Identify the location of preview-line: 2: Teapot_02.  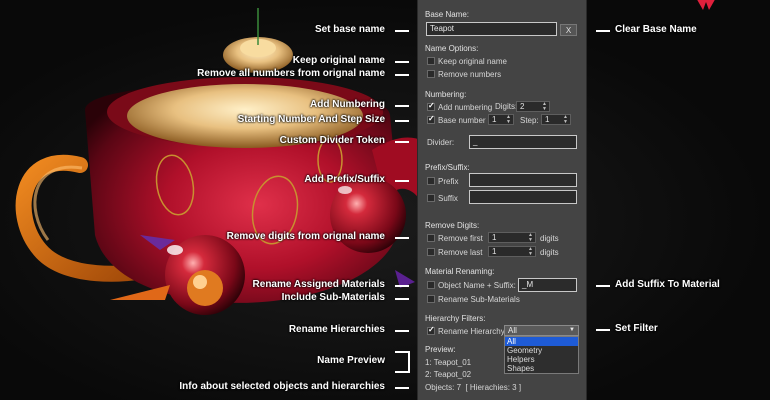
(448, 374).